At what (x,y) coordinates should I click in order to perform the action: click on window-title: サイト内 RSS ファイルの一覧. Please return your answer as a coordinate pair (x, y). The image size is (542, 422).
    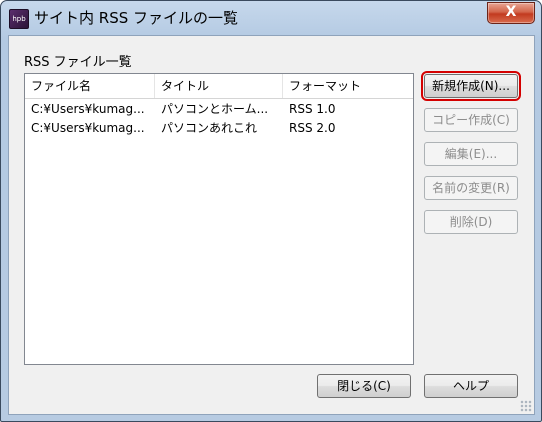
    Looking at the image, I should click on (136, 18).